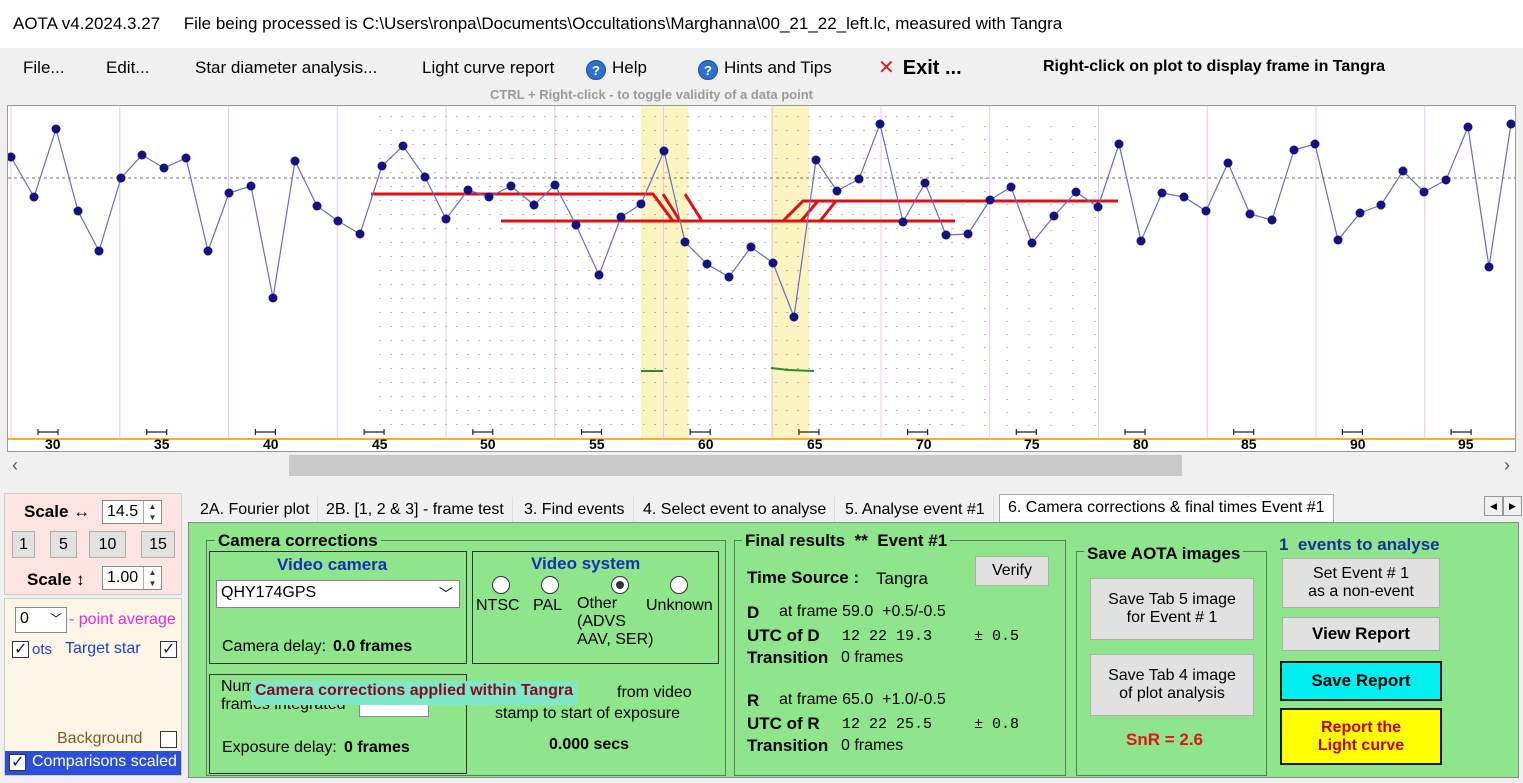 Image resolution: width=1523 pixels, height=783 pixels. Describe the element at coordinates (168, 739) in the screenshot. I see `background-checkbox` at that location.